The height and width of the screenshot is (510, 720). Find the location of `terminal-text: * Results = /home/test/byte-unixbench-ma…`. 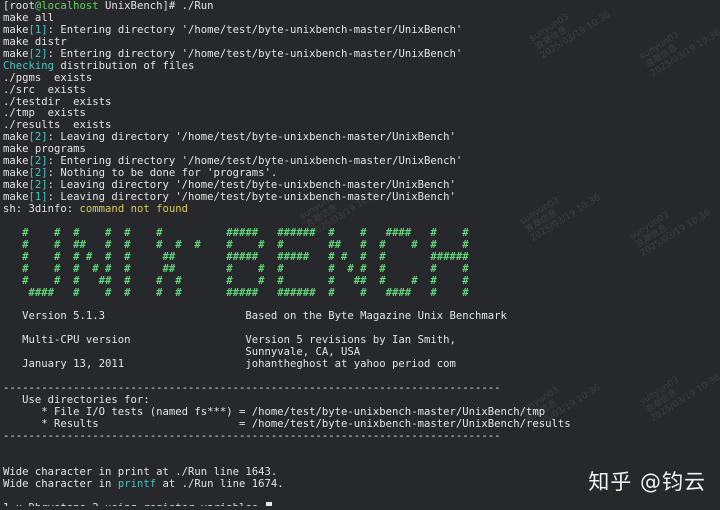

terminal-text: * Results = /home/test/byte-unixbench-ma… is located at coordinates (287, 423).